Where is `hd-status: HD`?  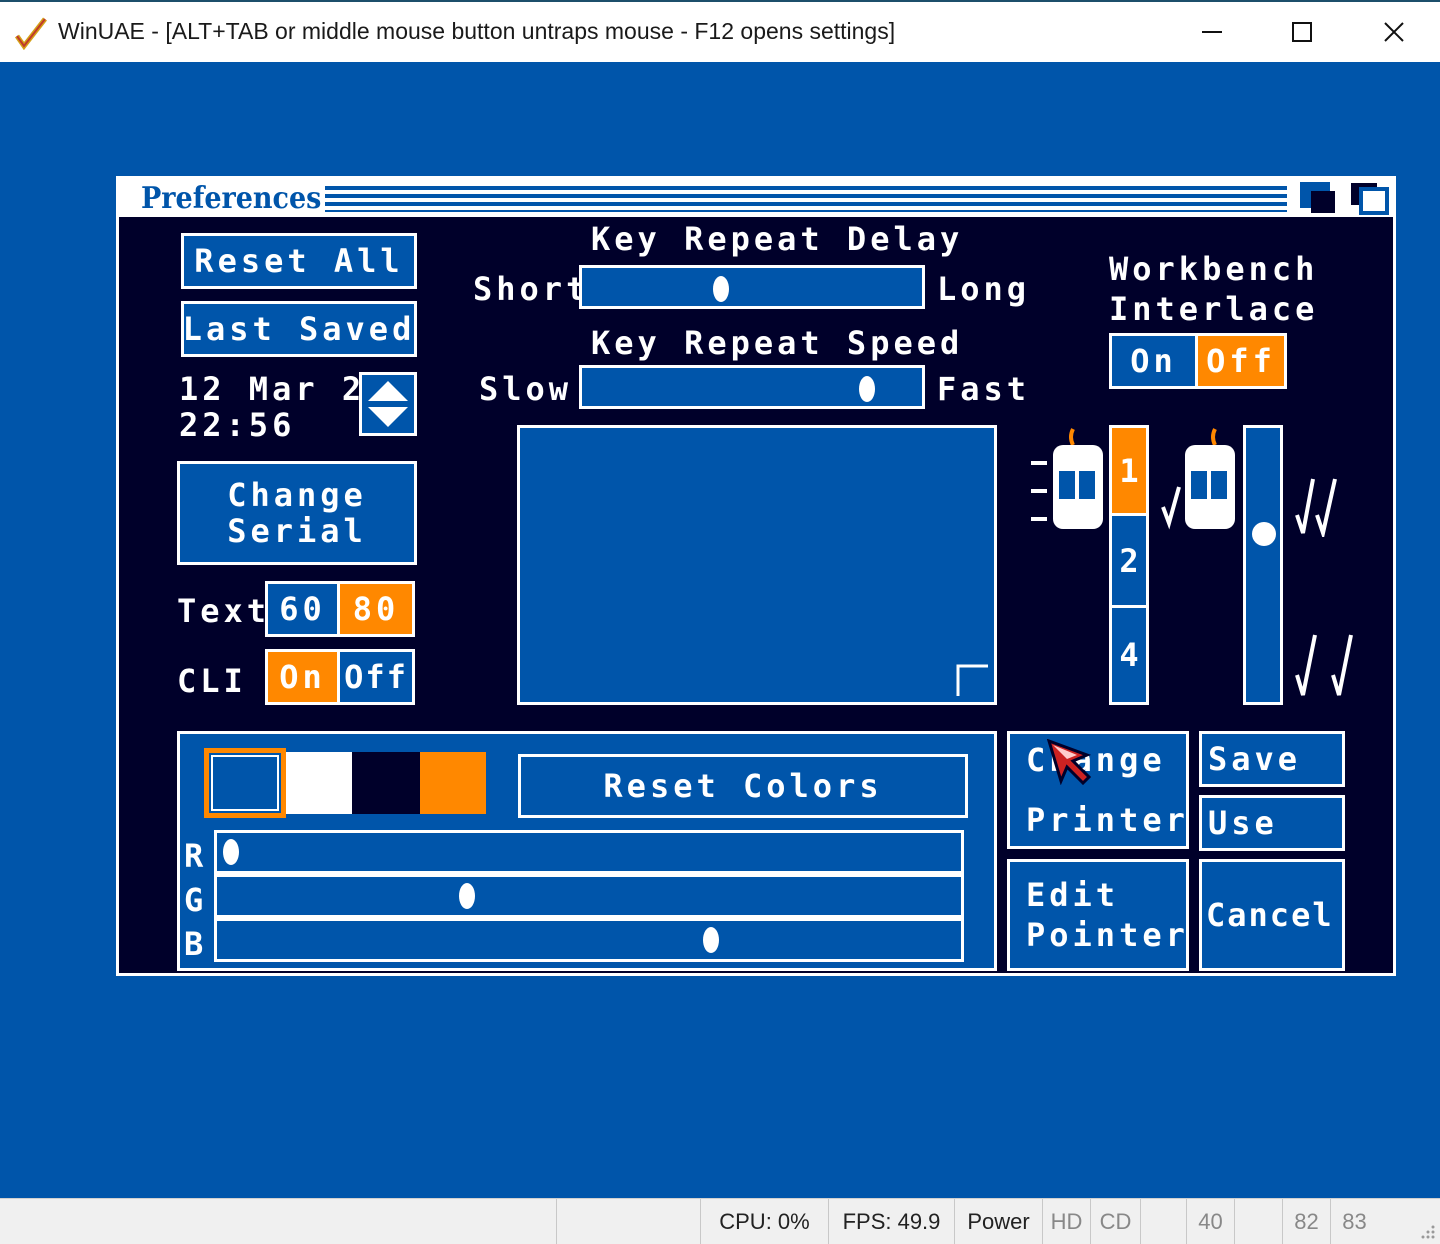 hd-status: HD is located at coordinates (1066, 1221).